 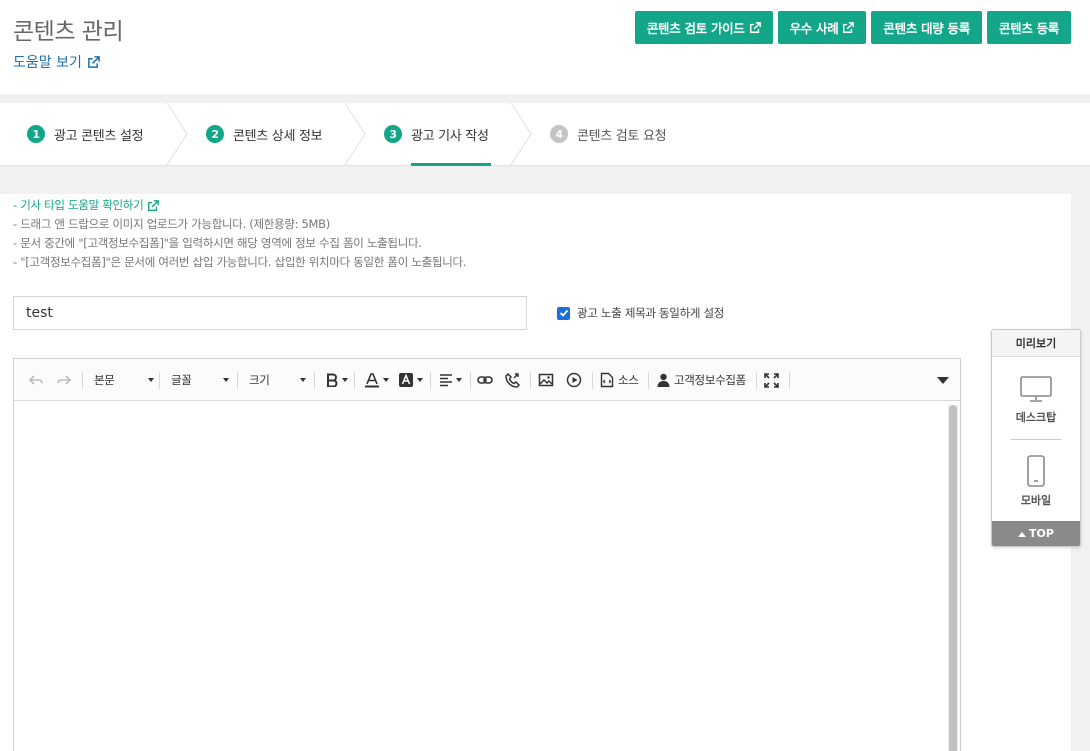 What do you see at coordinates (559, 134) in the screenshot?
I see `step-number: 4` at bounding box center [559, 134].